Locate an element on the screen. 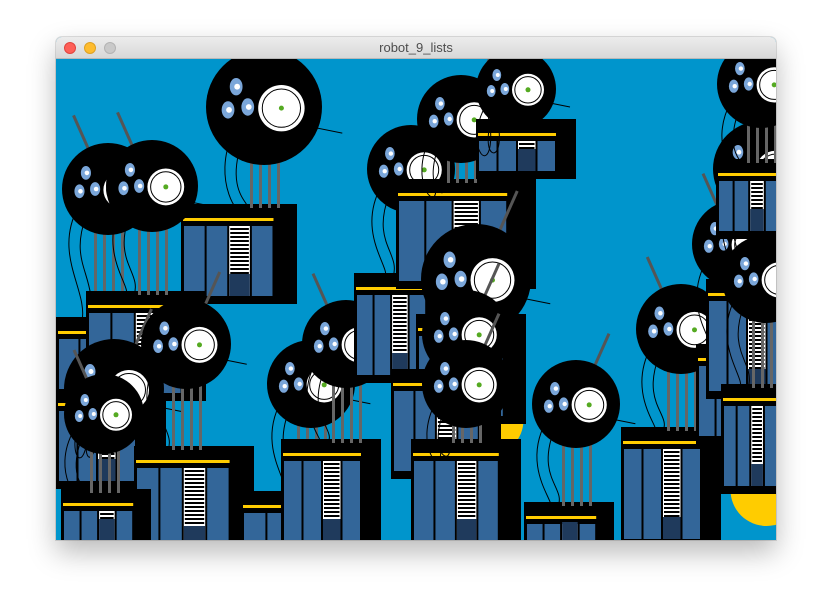 The height and width of the screenshot is (614, 832). window-title: robot_9_lists is located at coordinates (416, 47).